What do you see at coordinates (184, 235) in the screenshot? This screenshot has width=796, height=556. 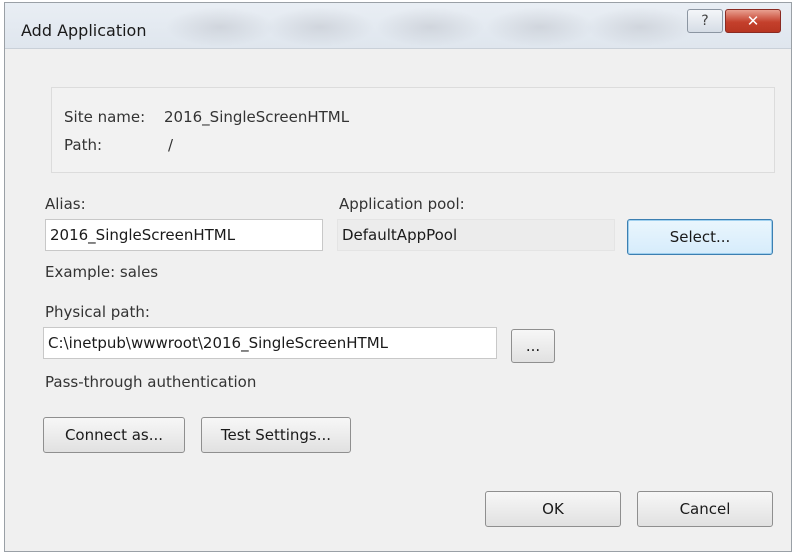 I see `alias-input: 2016_SingleScreenHTML` at bounding box center [184, 235].